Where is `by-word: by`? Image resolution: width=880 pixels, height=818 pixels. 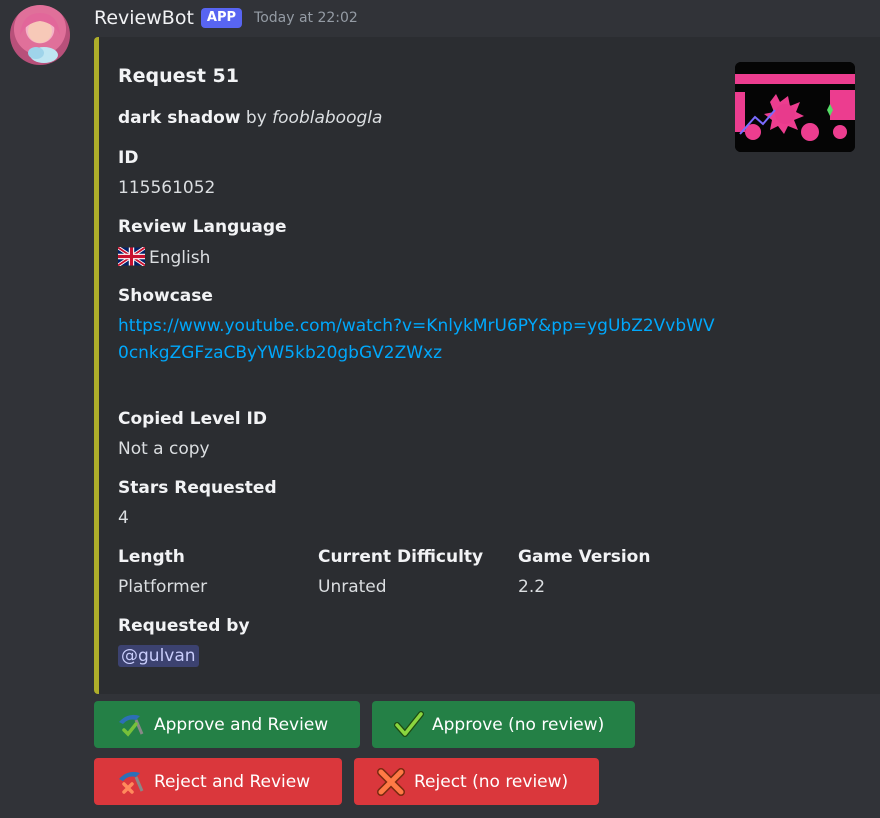 by-word: by is located at coordinates (256, 118).